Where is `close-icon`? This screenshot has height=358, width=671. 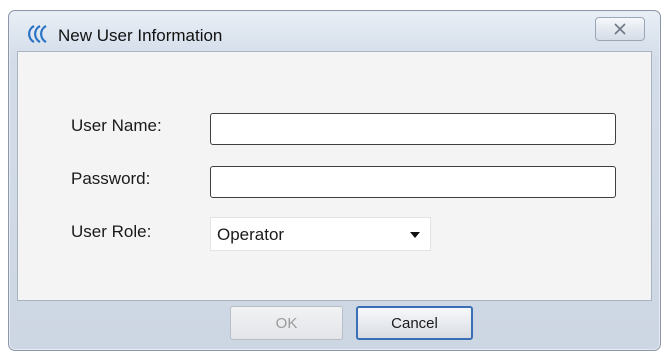
close-icon is located at coordinates (620, 29).